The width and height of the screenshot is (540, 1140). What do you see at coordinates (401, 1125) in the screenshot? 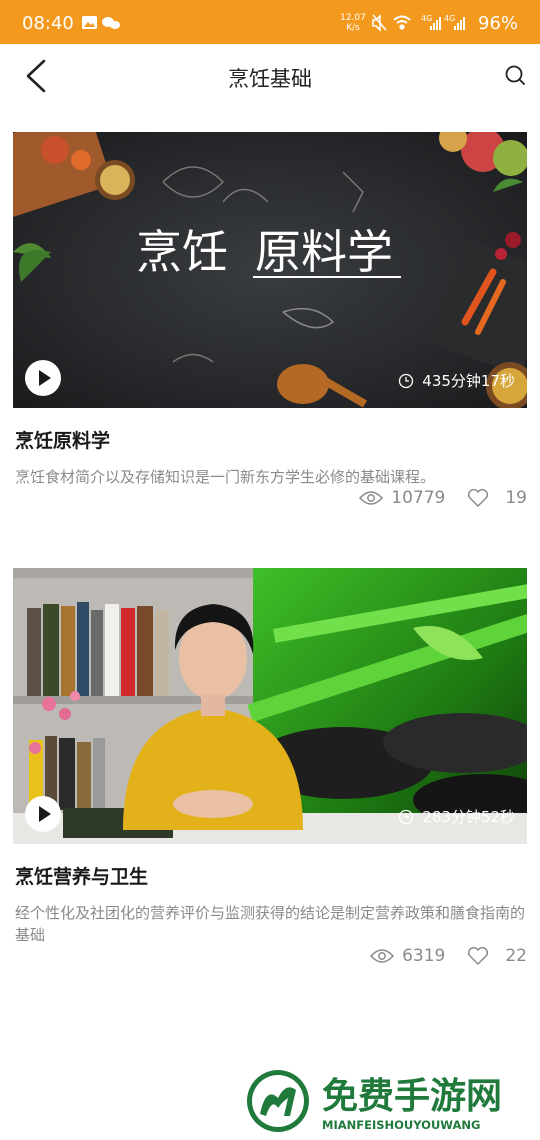
I see `watermark-site: MIANFEISHOUYOUWANG` at bounding box center [401, 1125].